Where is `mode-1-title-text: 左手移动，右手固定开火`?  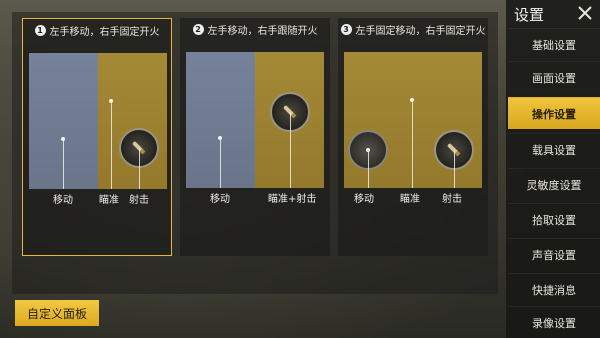
mode-1-title-text: 左手移动，右手固定开火 is located at coordinates (104, 32).